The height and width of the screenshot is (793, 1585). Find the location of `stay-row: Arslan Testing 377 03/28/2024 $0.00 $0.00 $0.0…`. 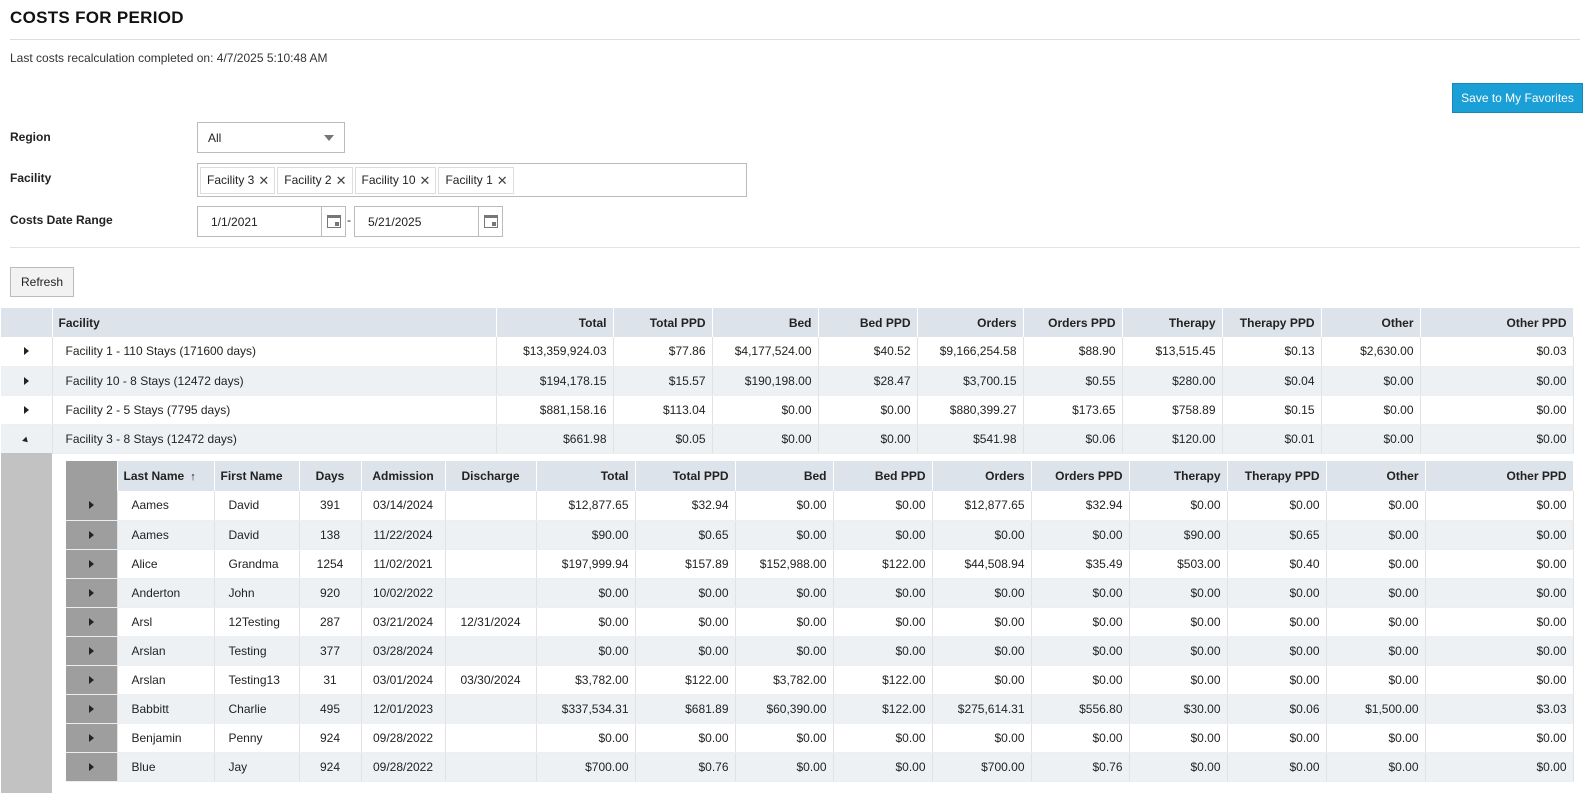

stay-row: Arslan Testing 377 03/28/2024 $0.00 $0.00 $0.0… is located at coordinates (820, 651).